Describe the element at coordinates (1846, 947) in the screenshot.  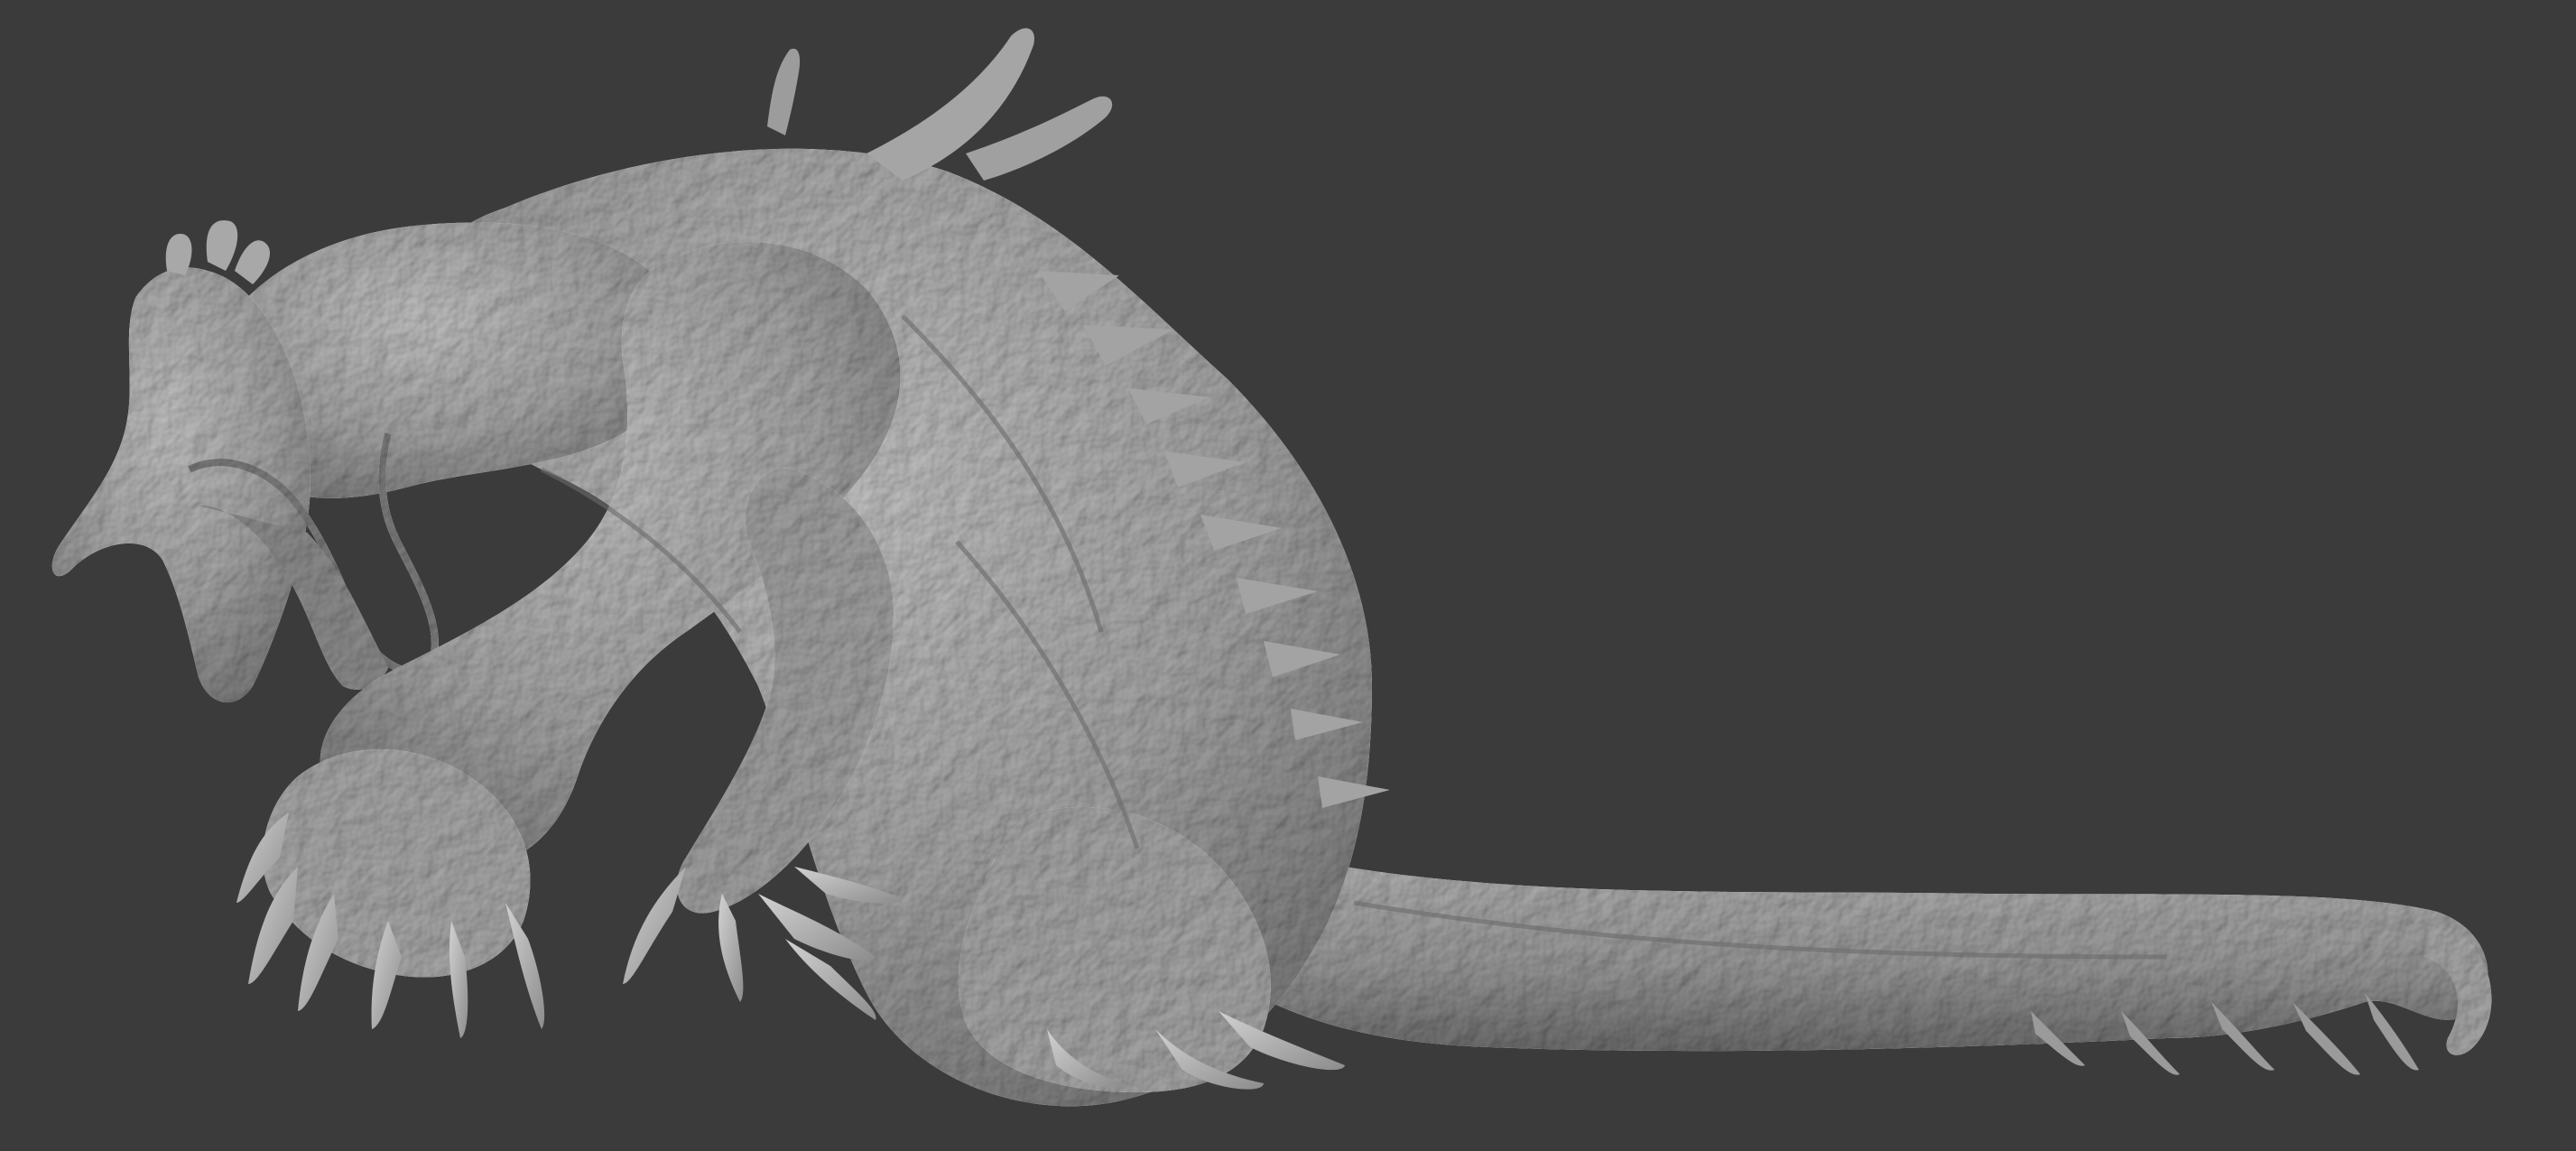
I see `tail` at that location.